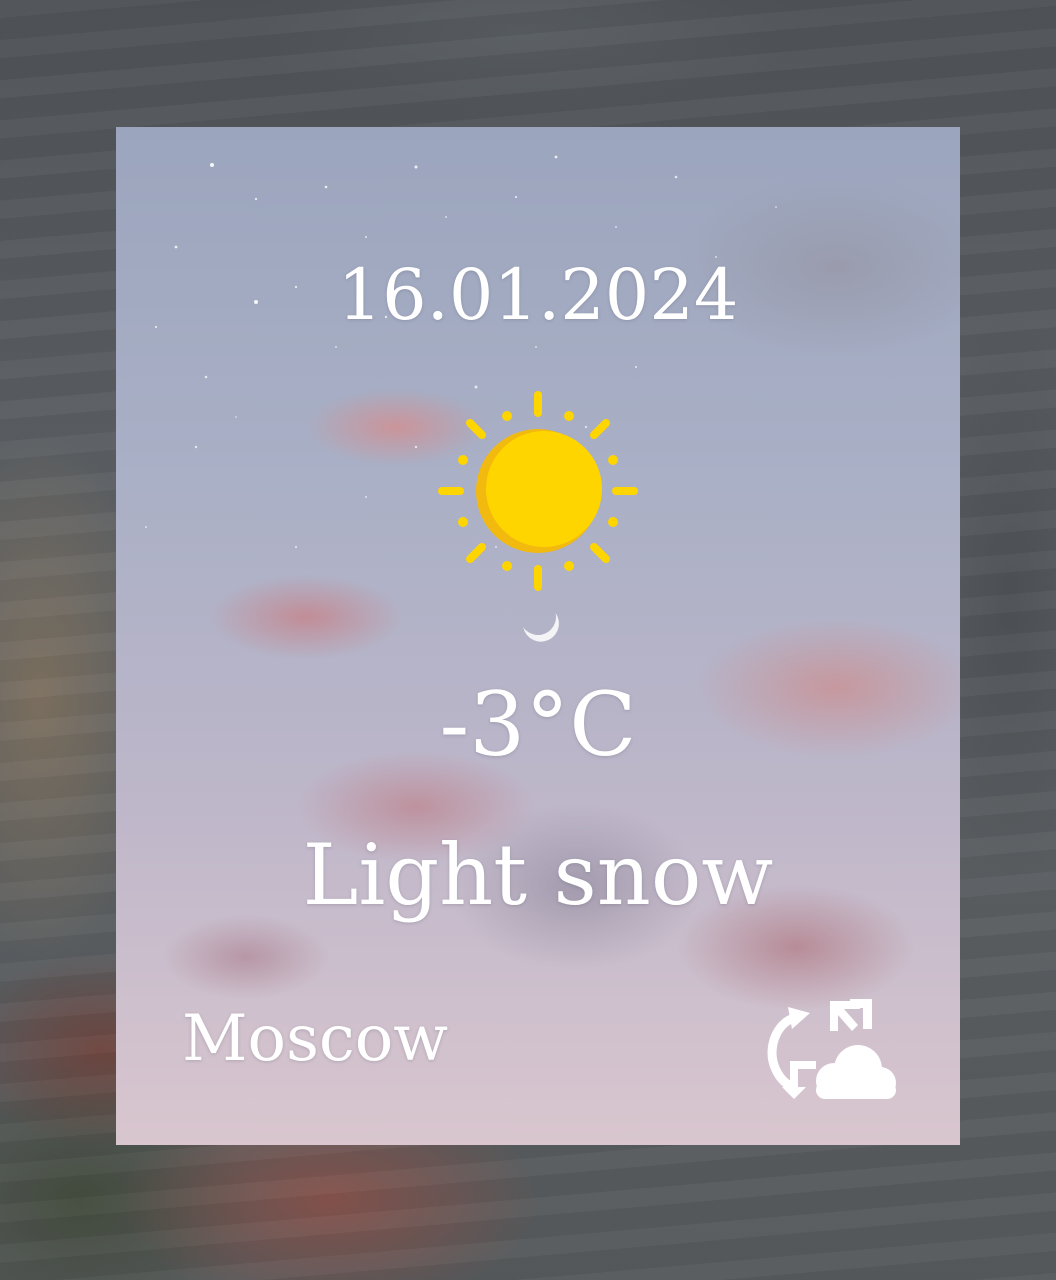 The image size is (1056, 1280). I want to click on refresh-weather-icon, so click(831, 1049).